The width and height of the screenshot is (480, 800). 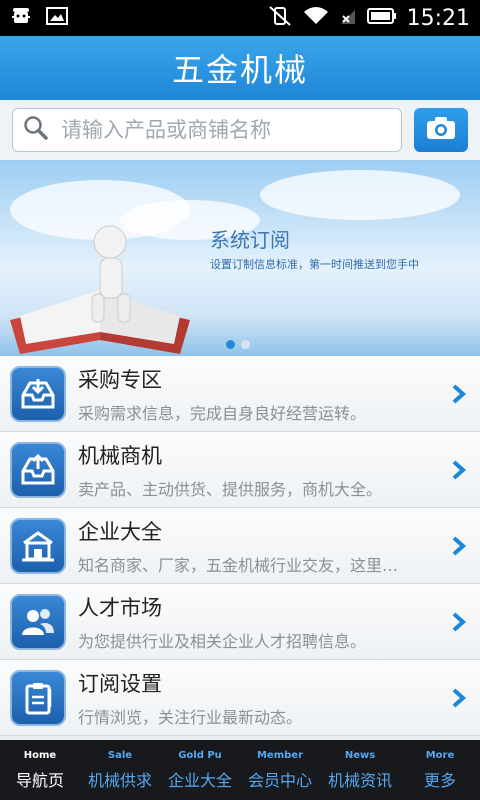 What do you see at coordinates (240, 622) in the screenshot?
I see `menu-item-talent: 人才市场 为您提供行业及相关企业人才招聘信息。` at bounding box center [240, 622].